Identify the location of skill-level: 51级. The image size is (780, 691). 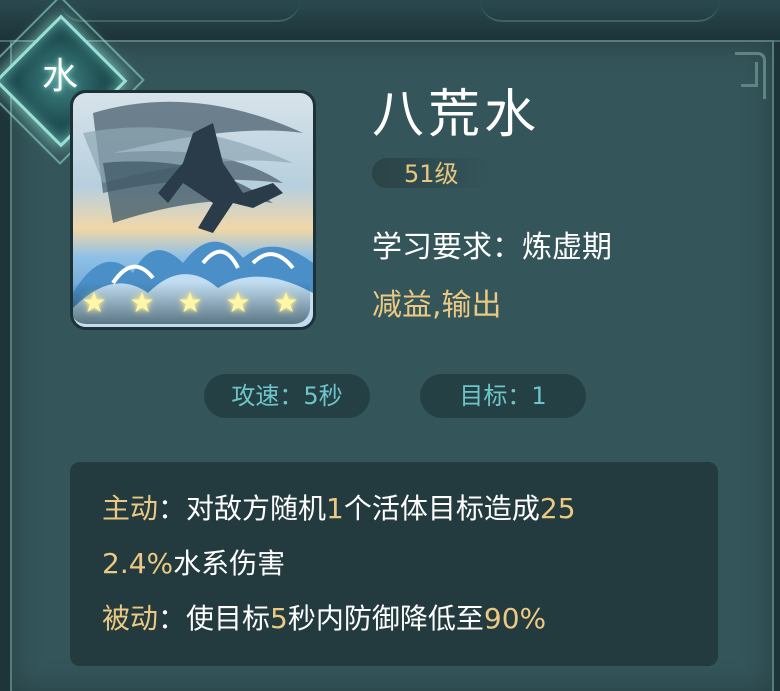
(431, 174).